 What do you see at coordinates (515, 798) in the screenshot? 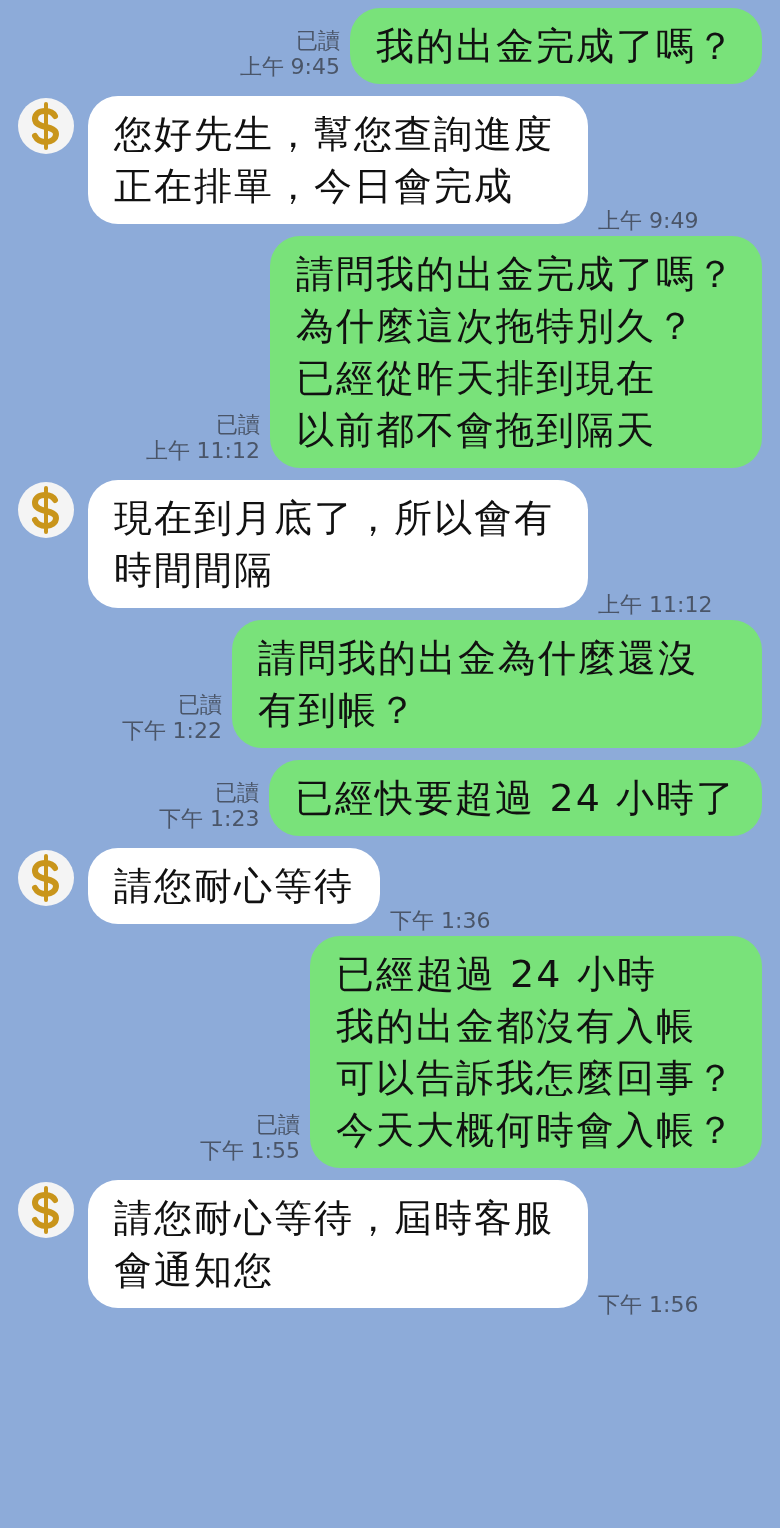
I see `message-bubble: 已經快要超過 24 小時了` at bounding box center [515, 798].